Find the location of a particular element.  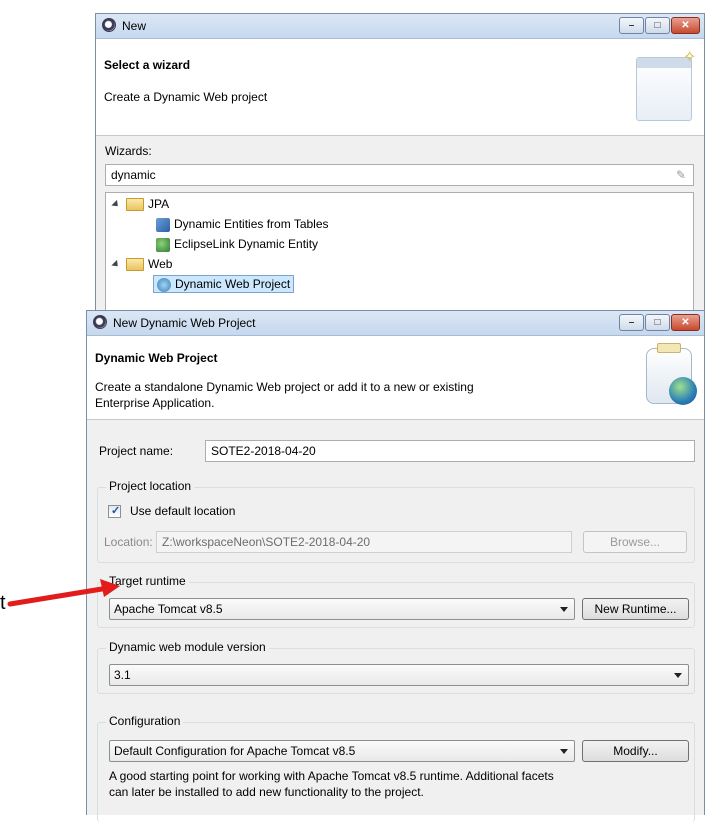

annotation-arrow is located at coordinates (63, 593).